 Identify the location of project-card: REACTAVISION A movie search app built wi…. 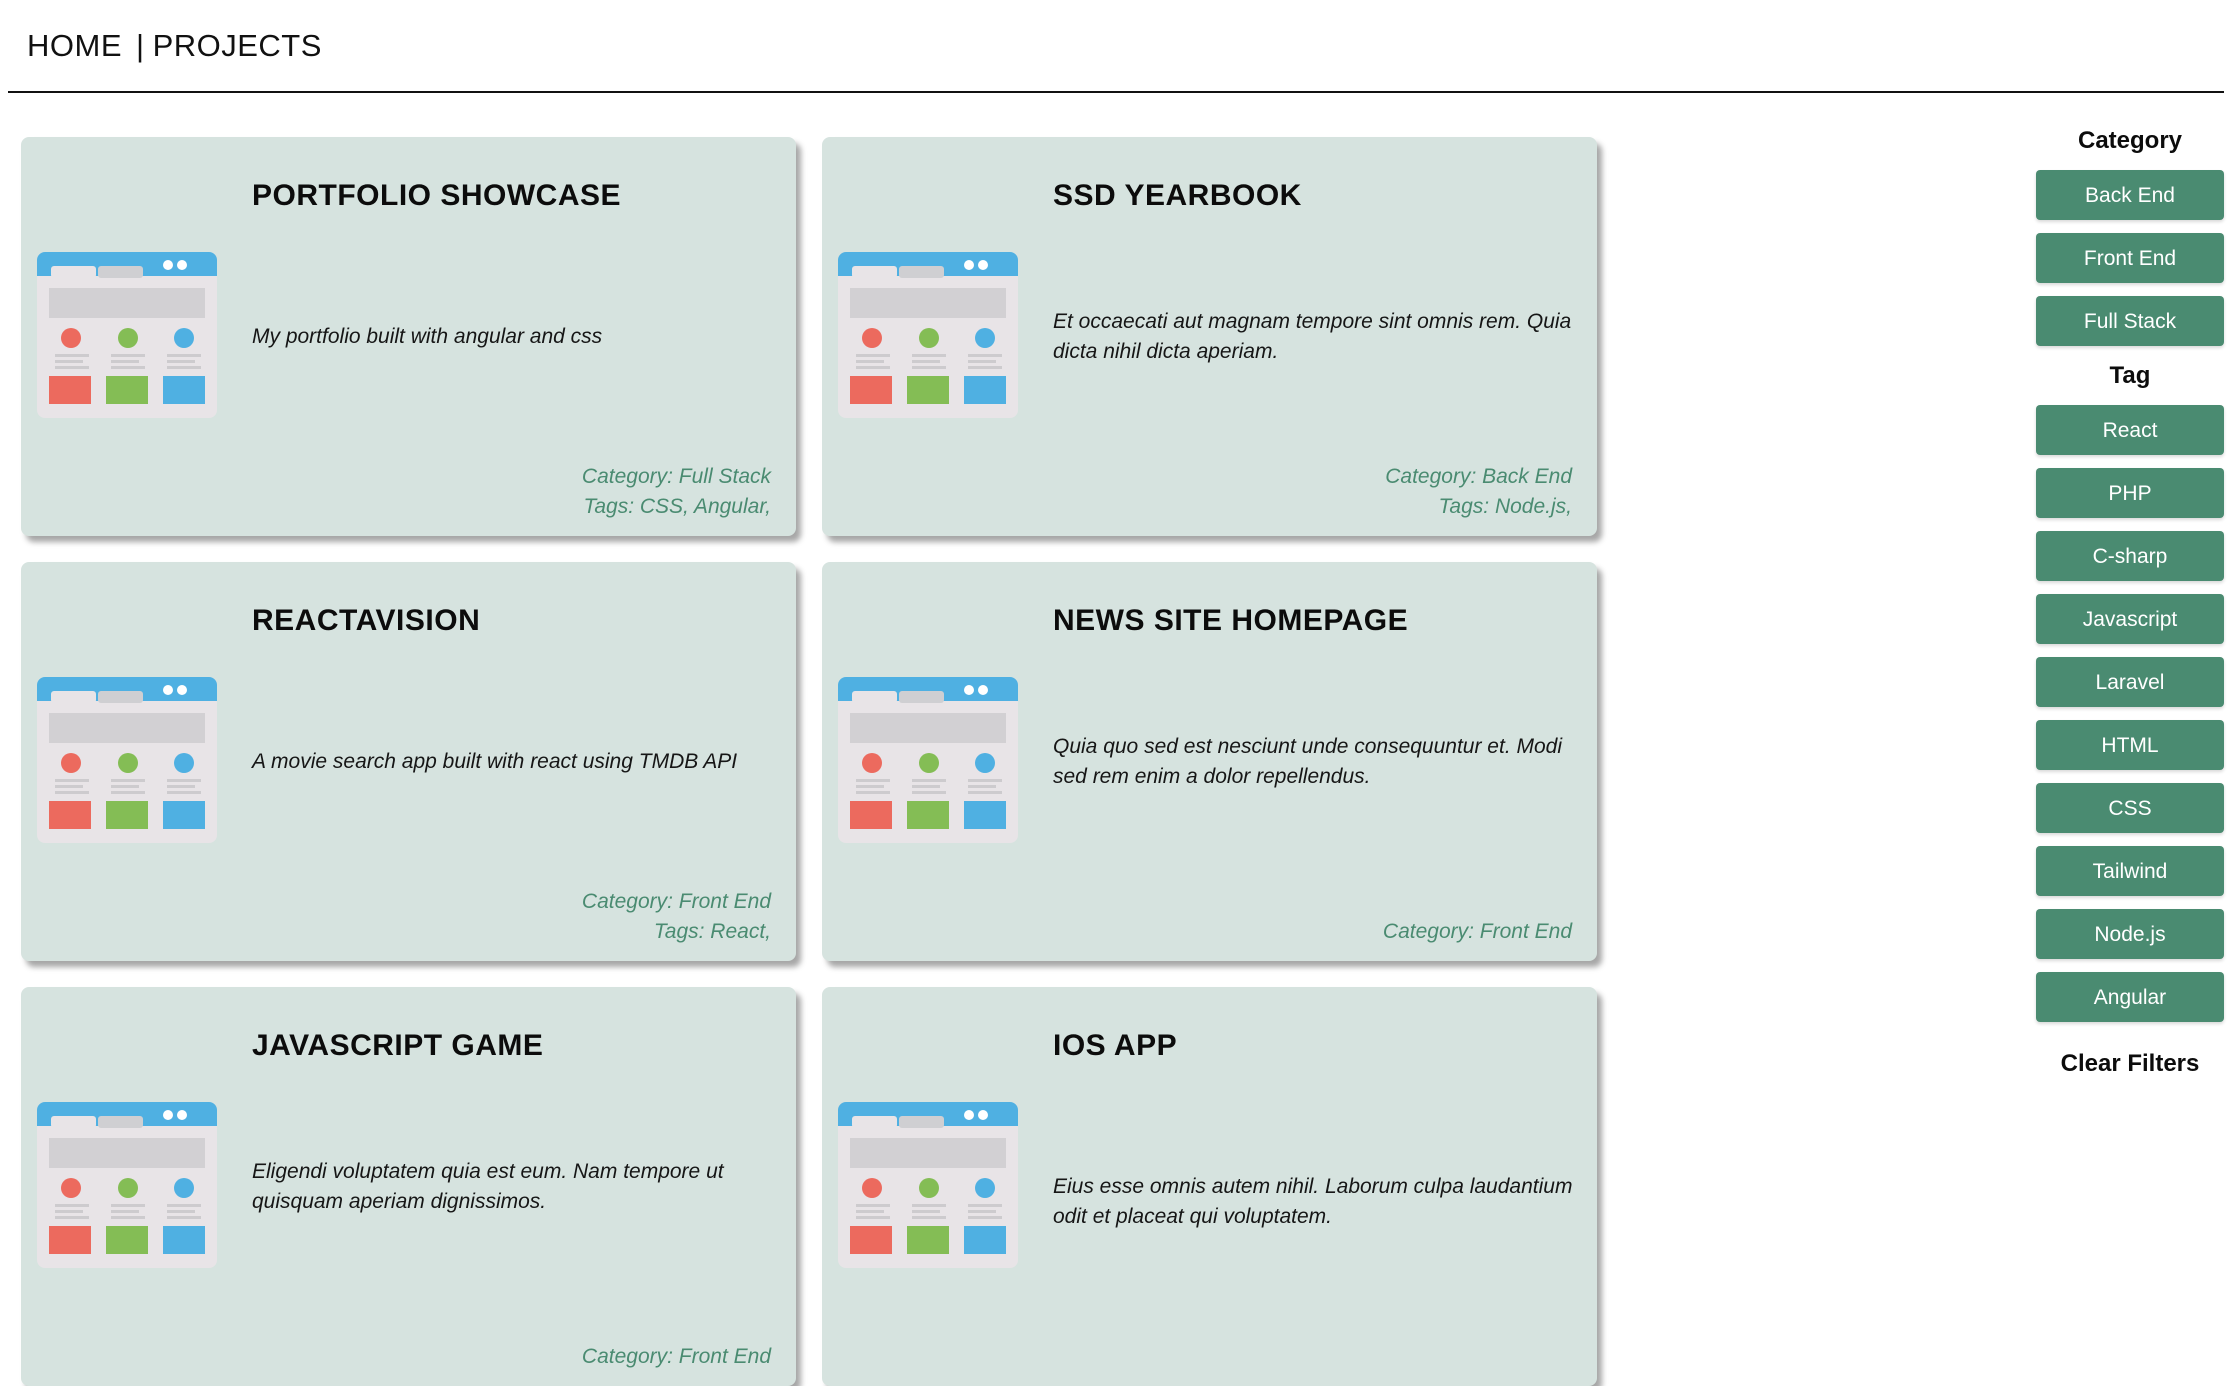
(408, 761).